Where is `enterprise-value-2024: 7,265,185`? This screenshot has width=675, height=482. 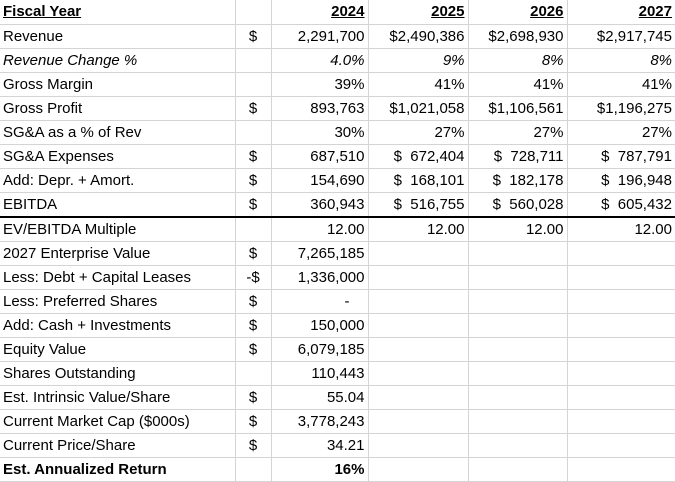
enterprise-value-2024: 7,265,185 is located at coordinates (320, 253).